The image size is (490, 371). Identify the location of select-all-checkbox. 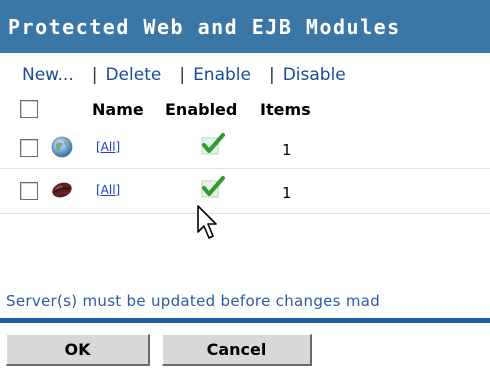
(29, 109).